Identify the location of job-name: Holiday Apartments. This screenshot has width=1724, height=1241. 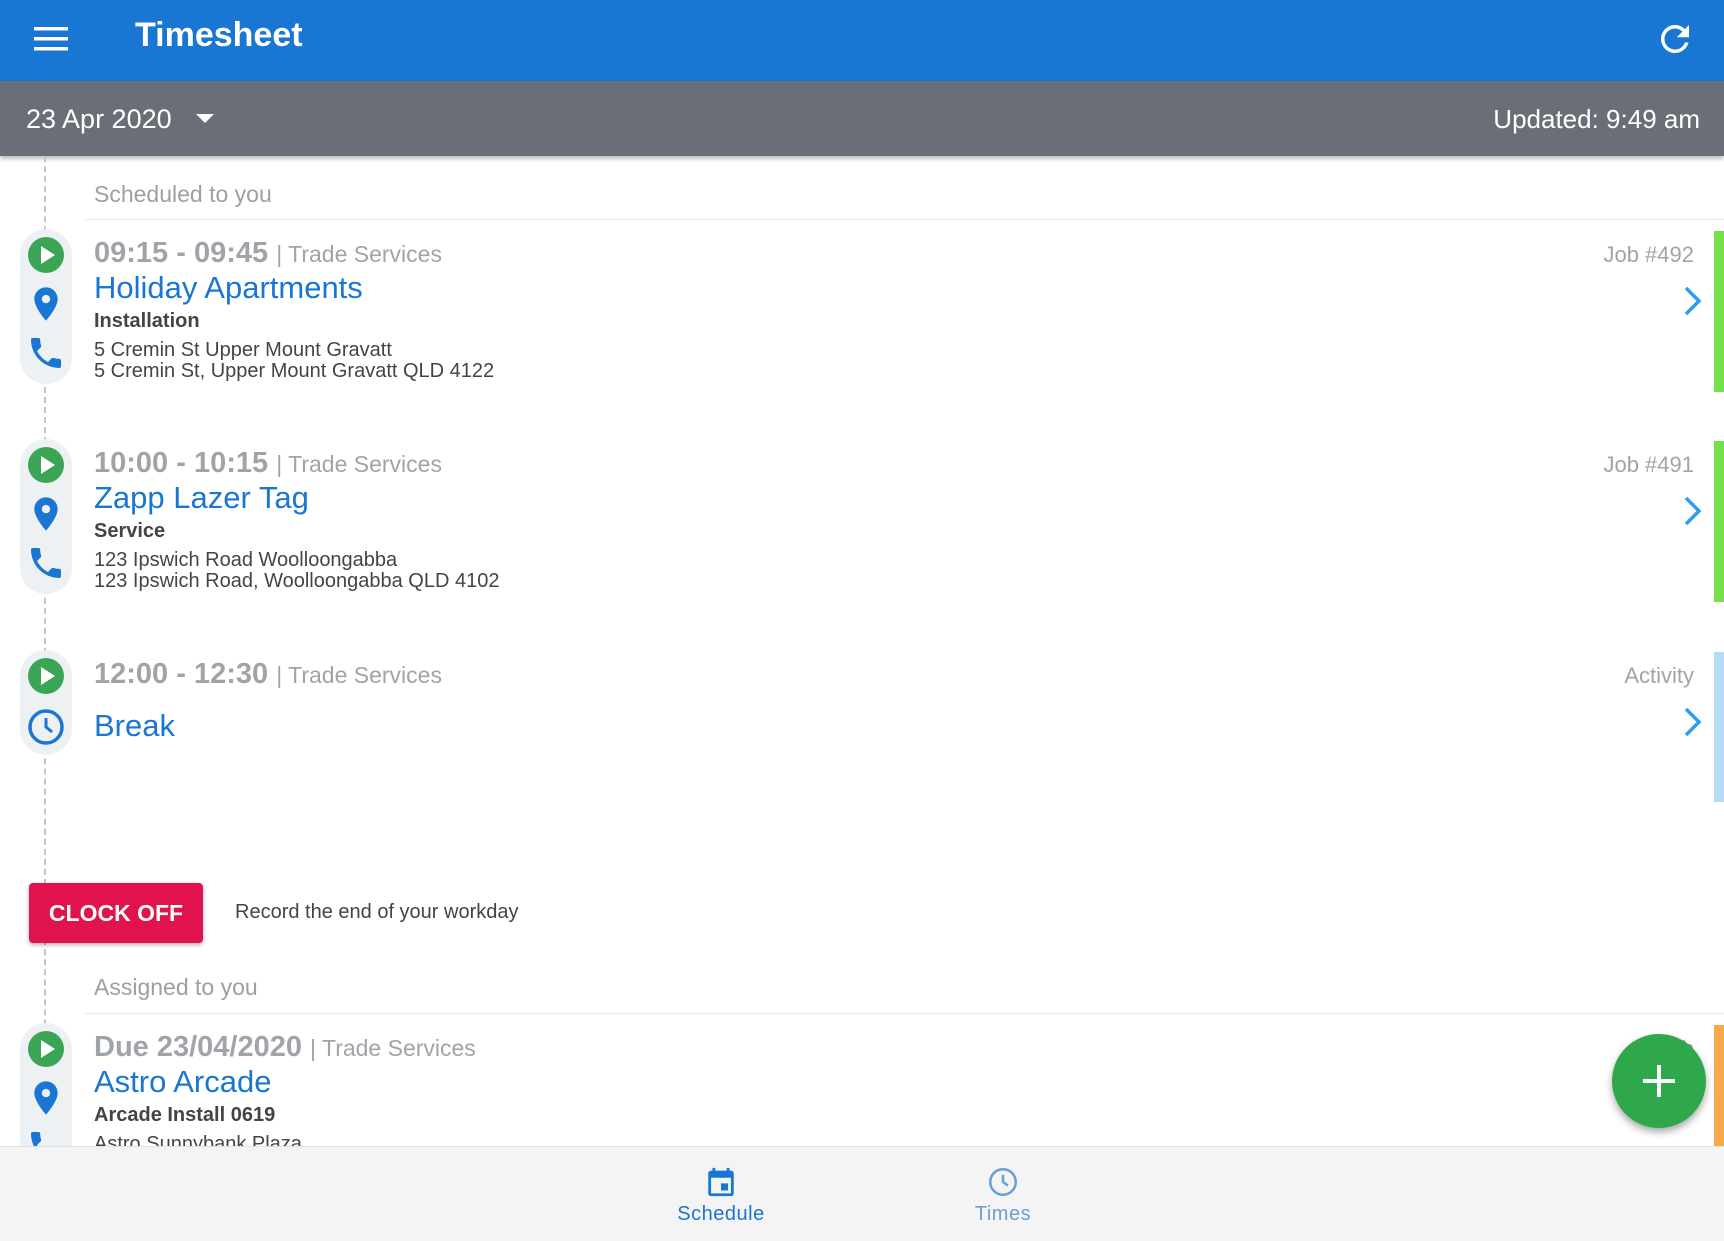
(228, 288).